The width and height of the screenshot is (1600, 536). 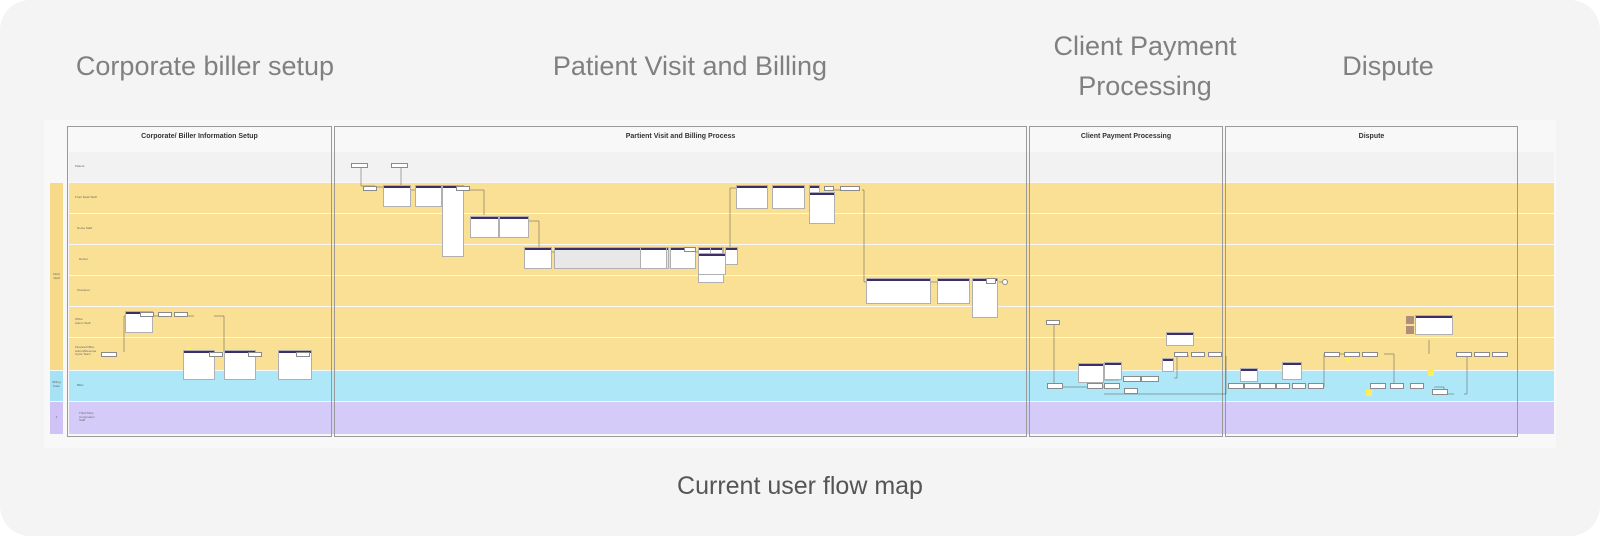 I want to click on heading-client-line1: Client Payment, so click(x=1145, y=46).